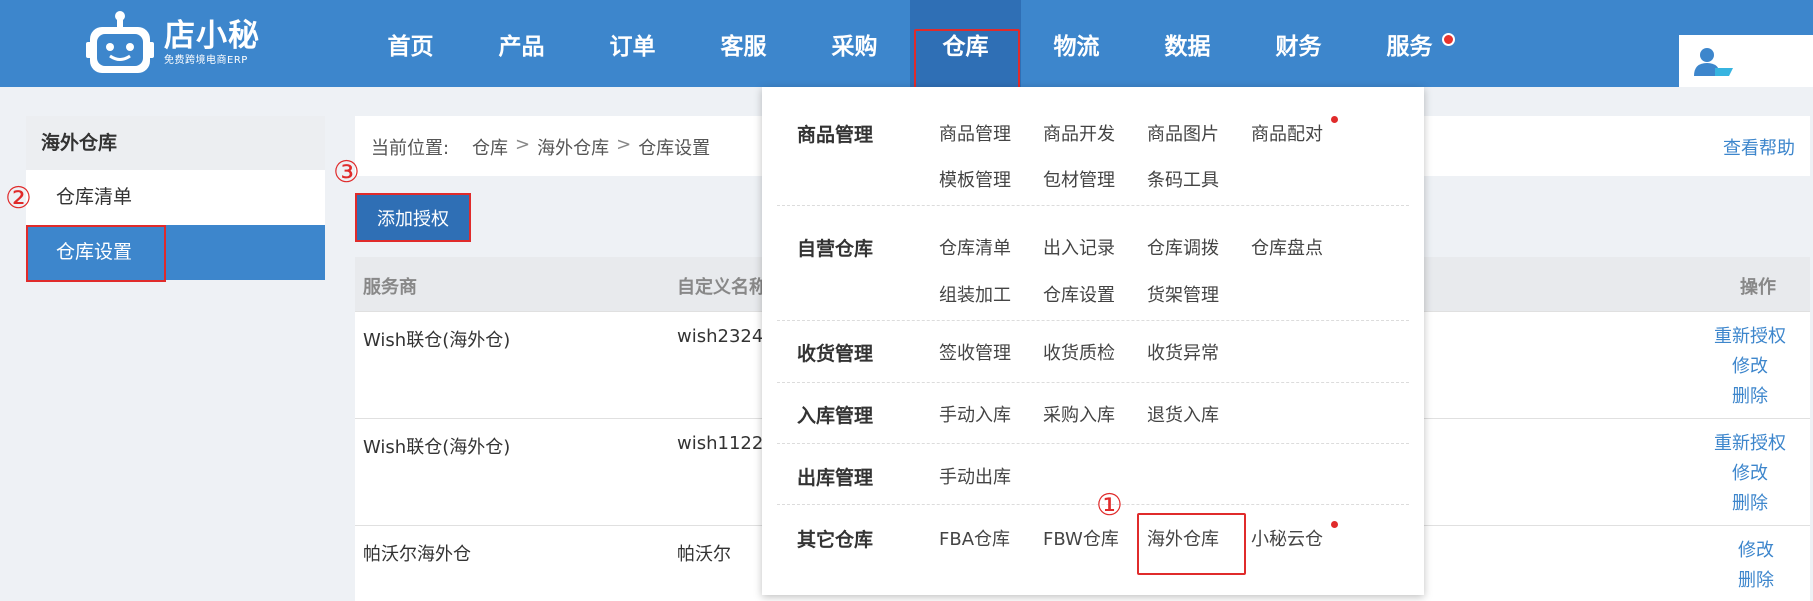 Image resolution: width=1813 pixels, height=601 pixels. I want to click on breadcrumb-label: 当前位置:, so click(410, 148).